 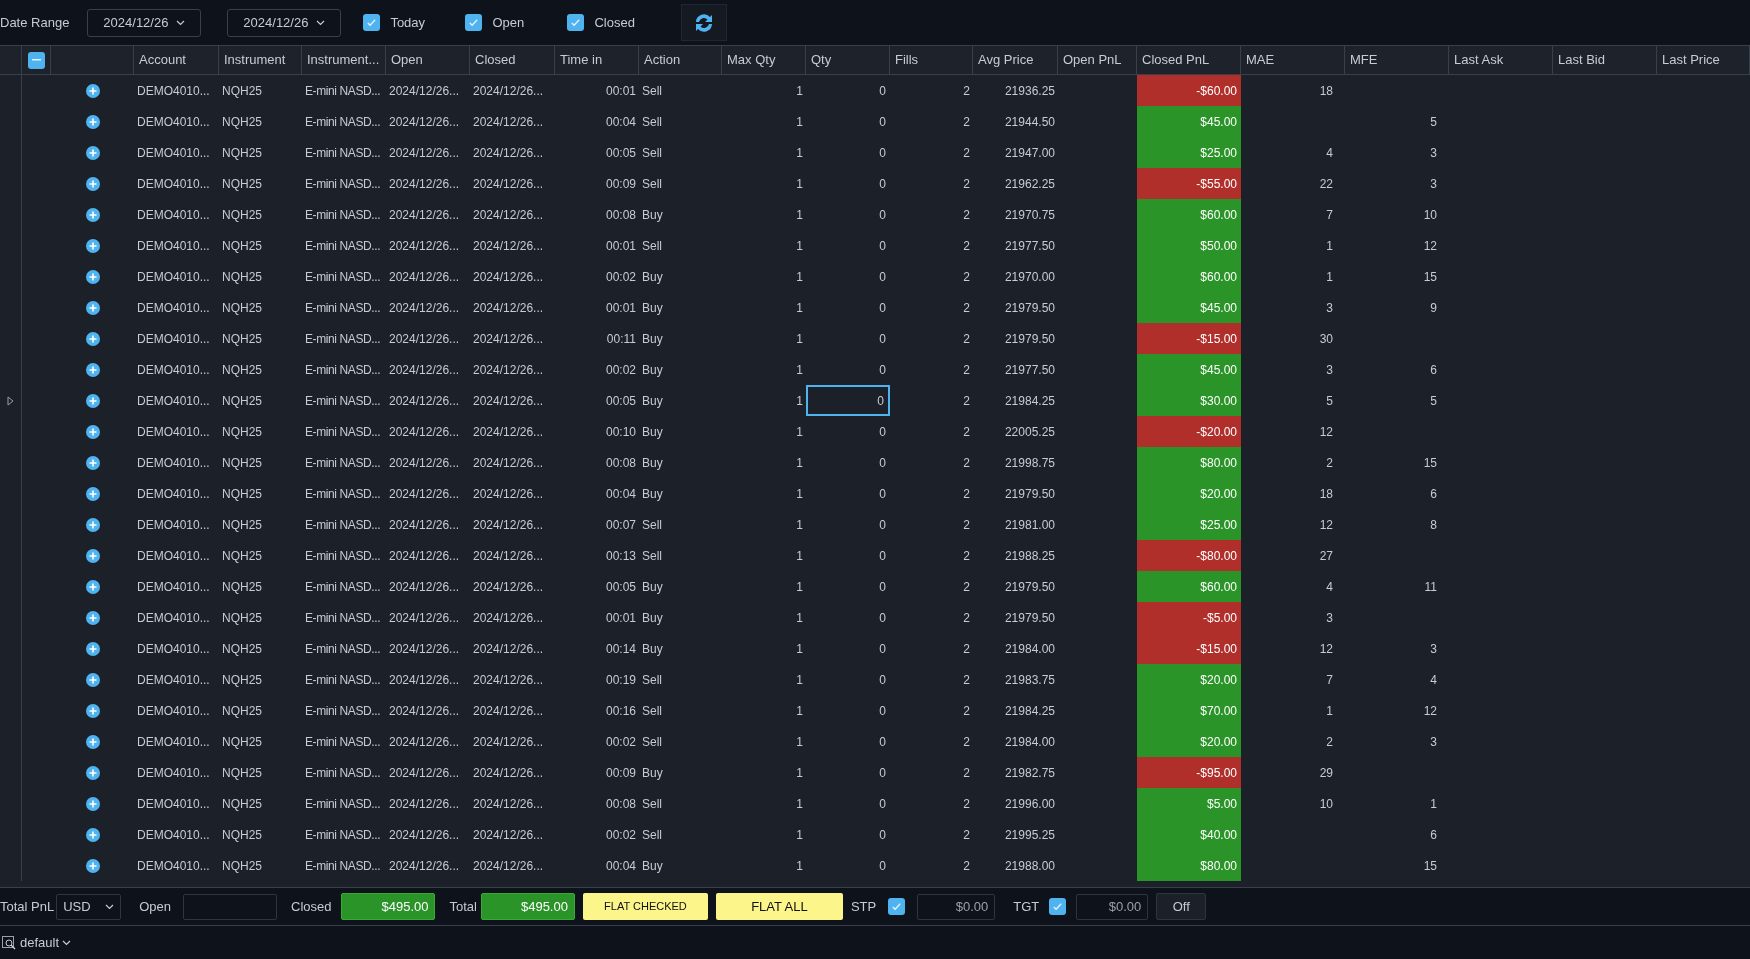 What do you see at coordinates (956, 906) in the screenshot?
I see `stp-field: $0.00` at bounding box center [956, 906].